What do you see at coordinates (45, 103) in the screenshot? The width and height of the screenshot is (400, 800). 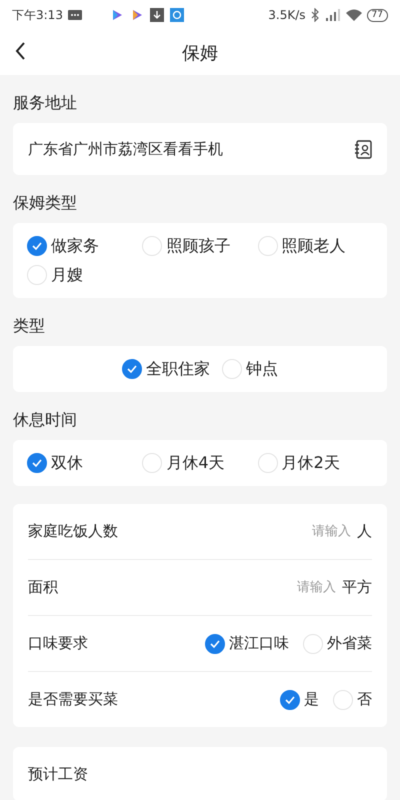 I see `section-label: 服务地址` at bounding box center [45, 103].